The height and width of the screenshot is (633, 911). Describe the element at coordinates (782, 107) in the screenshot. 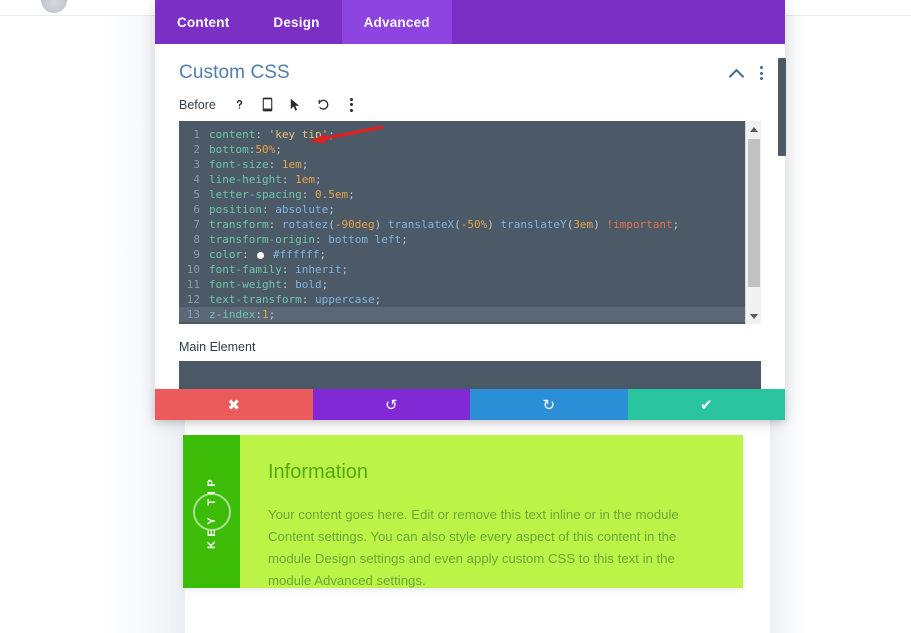

I see `page-scrollbar` at that location.